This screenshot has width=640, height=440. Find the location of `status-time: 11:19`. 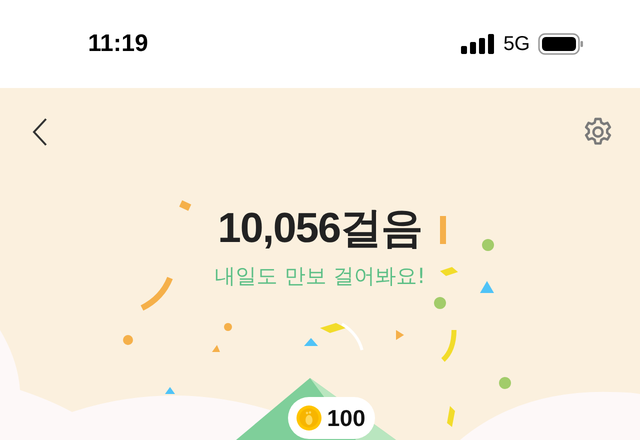

status-time: 11:19 is located at coordinates (118, 44).